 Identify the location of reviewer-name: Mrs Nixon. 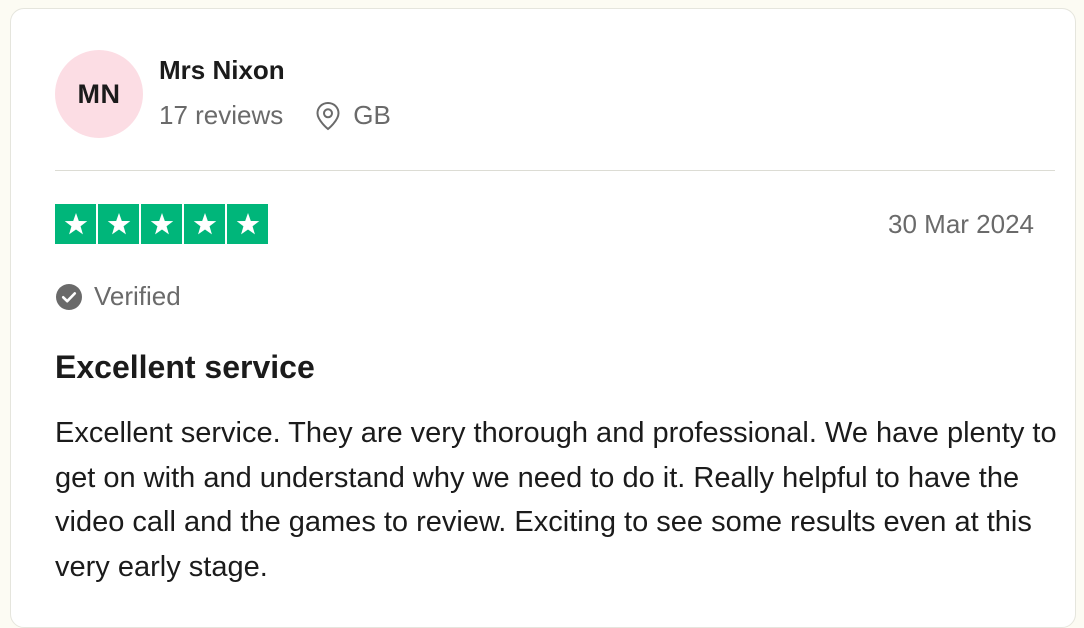
(222, 70).